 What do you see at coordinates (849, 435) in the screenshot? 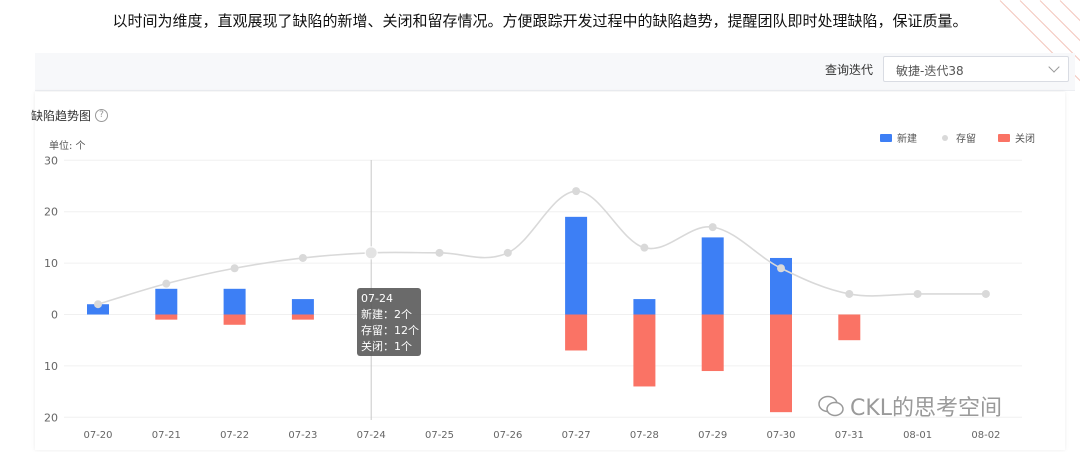
I see `x-tick-label: 07-31` at bounding box center [849, 435].